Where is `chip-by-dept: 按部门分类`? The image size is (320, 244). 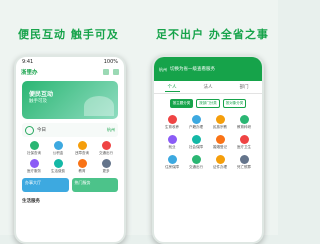 chip-by-dept: 按部门分类 is located at coordinates (208, 103).